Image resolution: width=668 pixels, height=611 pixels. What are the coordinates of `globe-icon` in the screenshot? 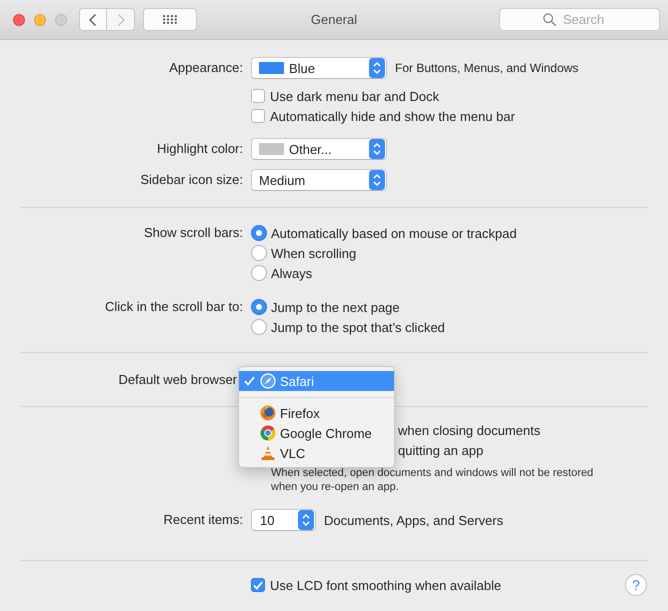 It's located at (268, 413).